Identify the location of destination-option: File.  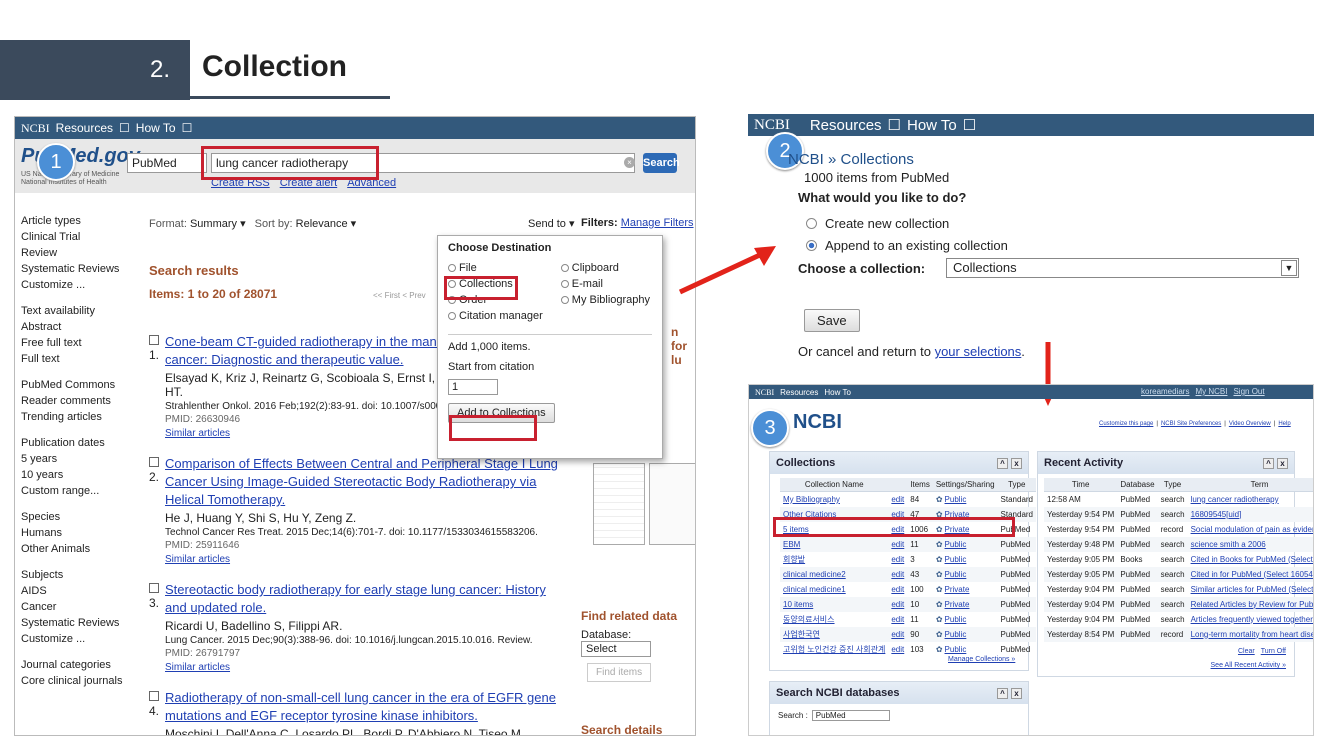
(495, 268).